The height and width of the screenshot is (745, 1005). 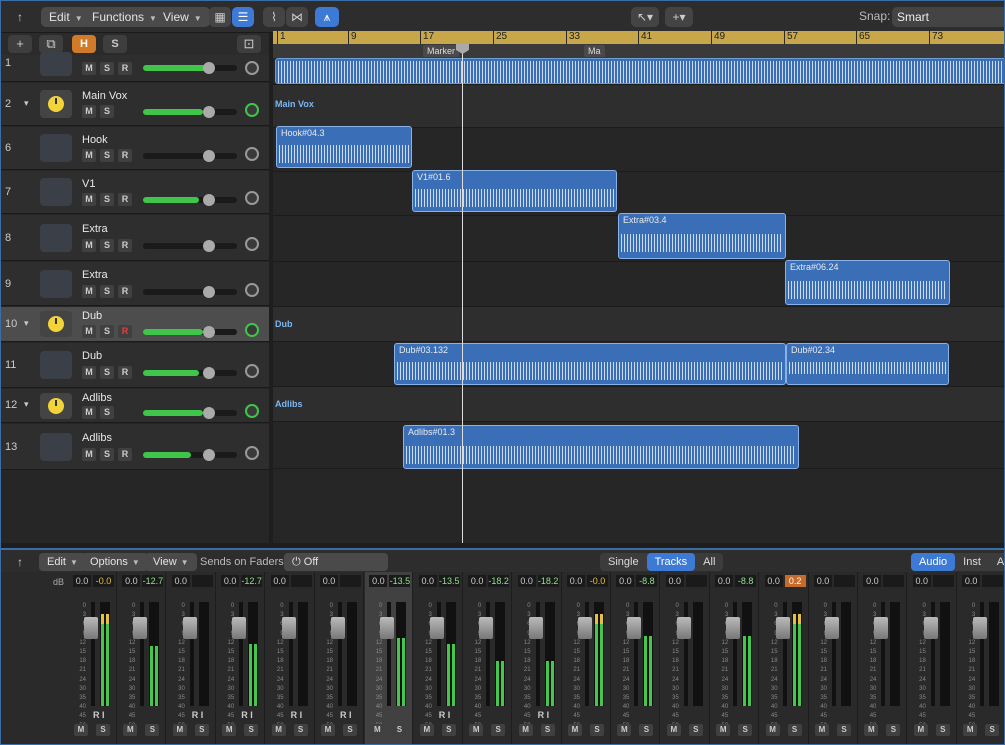 What do you see at coordinates (639, 71) in the screenshot?
I see `audio-region` at bounding box center [639, 71].